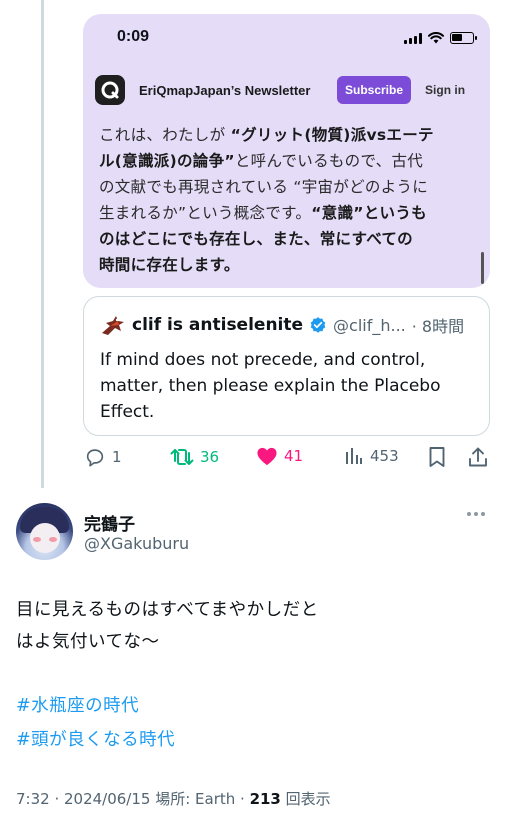 This screenshot has width=505, height=813. What do you see at coordinates (354, 456) in the screenshot?
I see `analytics-icon` at bounding box center [354, 456].